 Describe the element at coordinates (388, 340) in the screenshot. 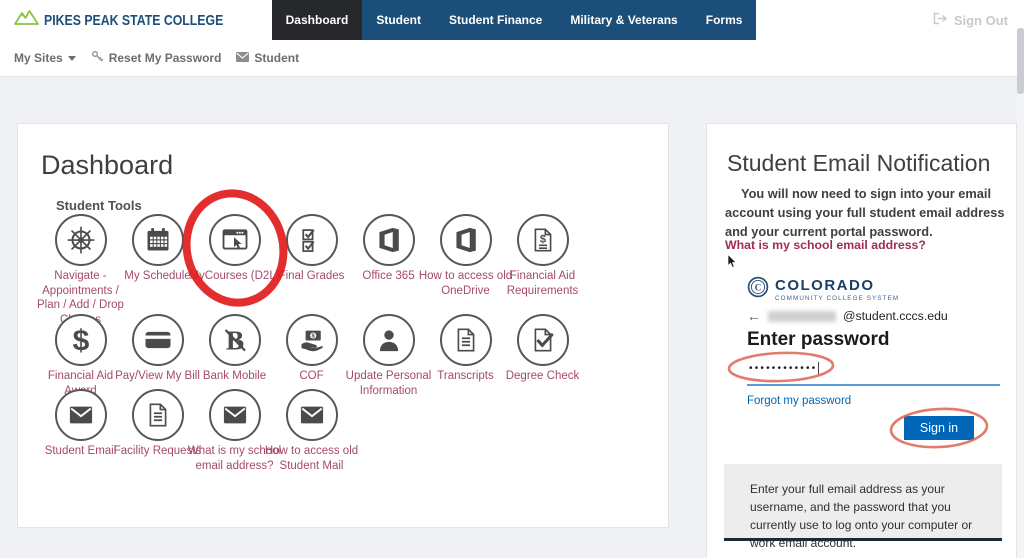

I see `person-icon` at that location.